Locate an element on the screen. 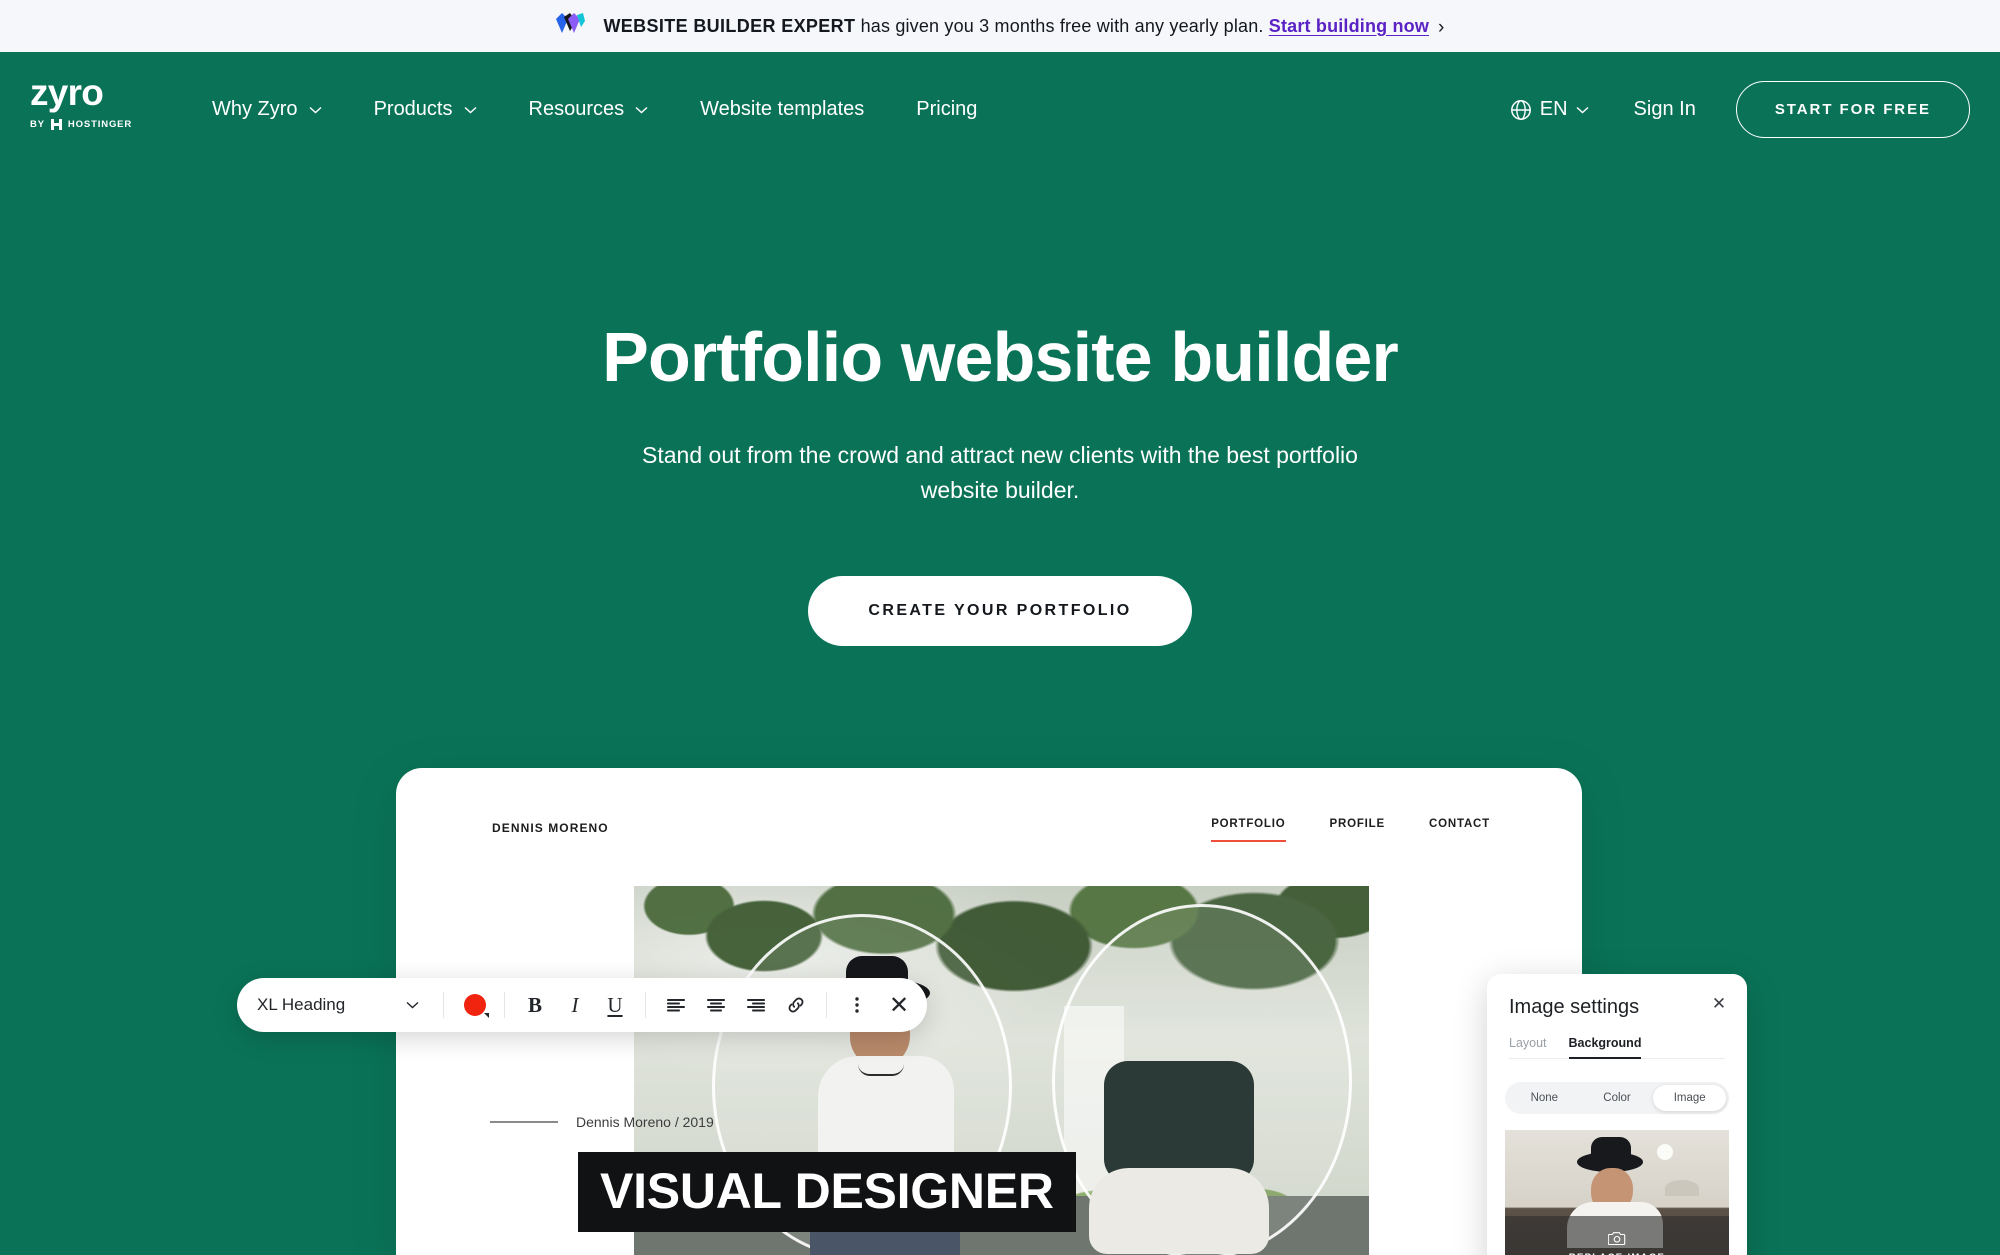 Image resolution: width=2000 pixels, height=1255 pixels. segment-image: Image is located at coordinates (1690, 1098).